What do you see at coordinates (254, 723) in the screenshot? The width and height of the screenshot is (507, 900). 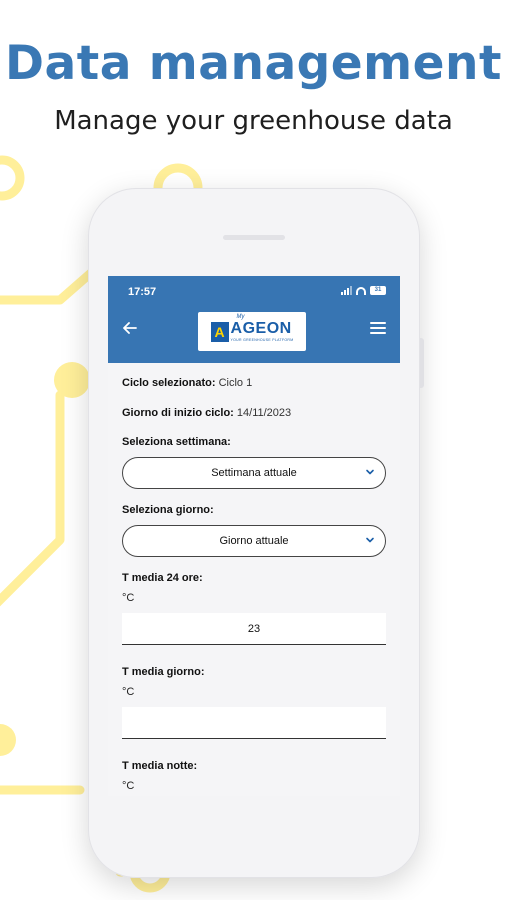 I see `t-avg-day-input` at bounding box center [254, 723].